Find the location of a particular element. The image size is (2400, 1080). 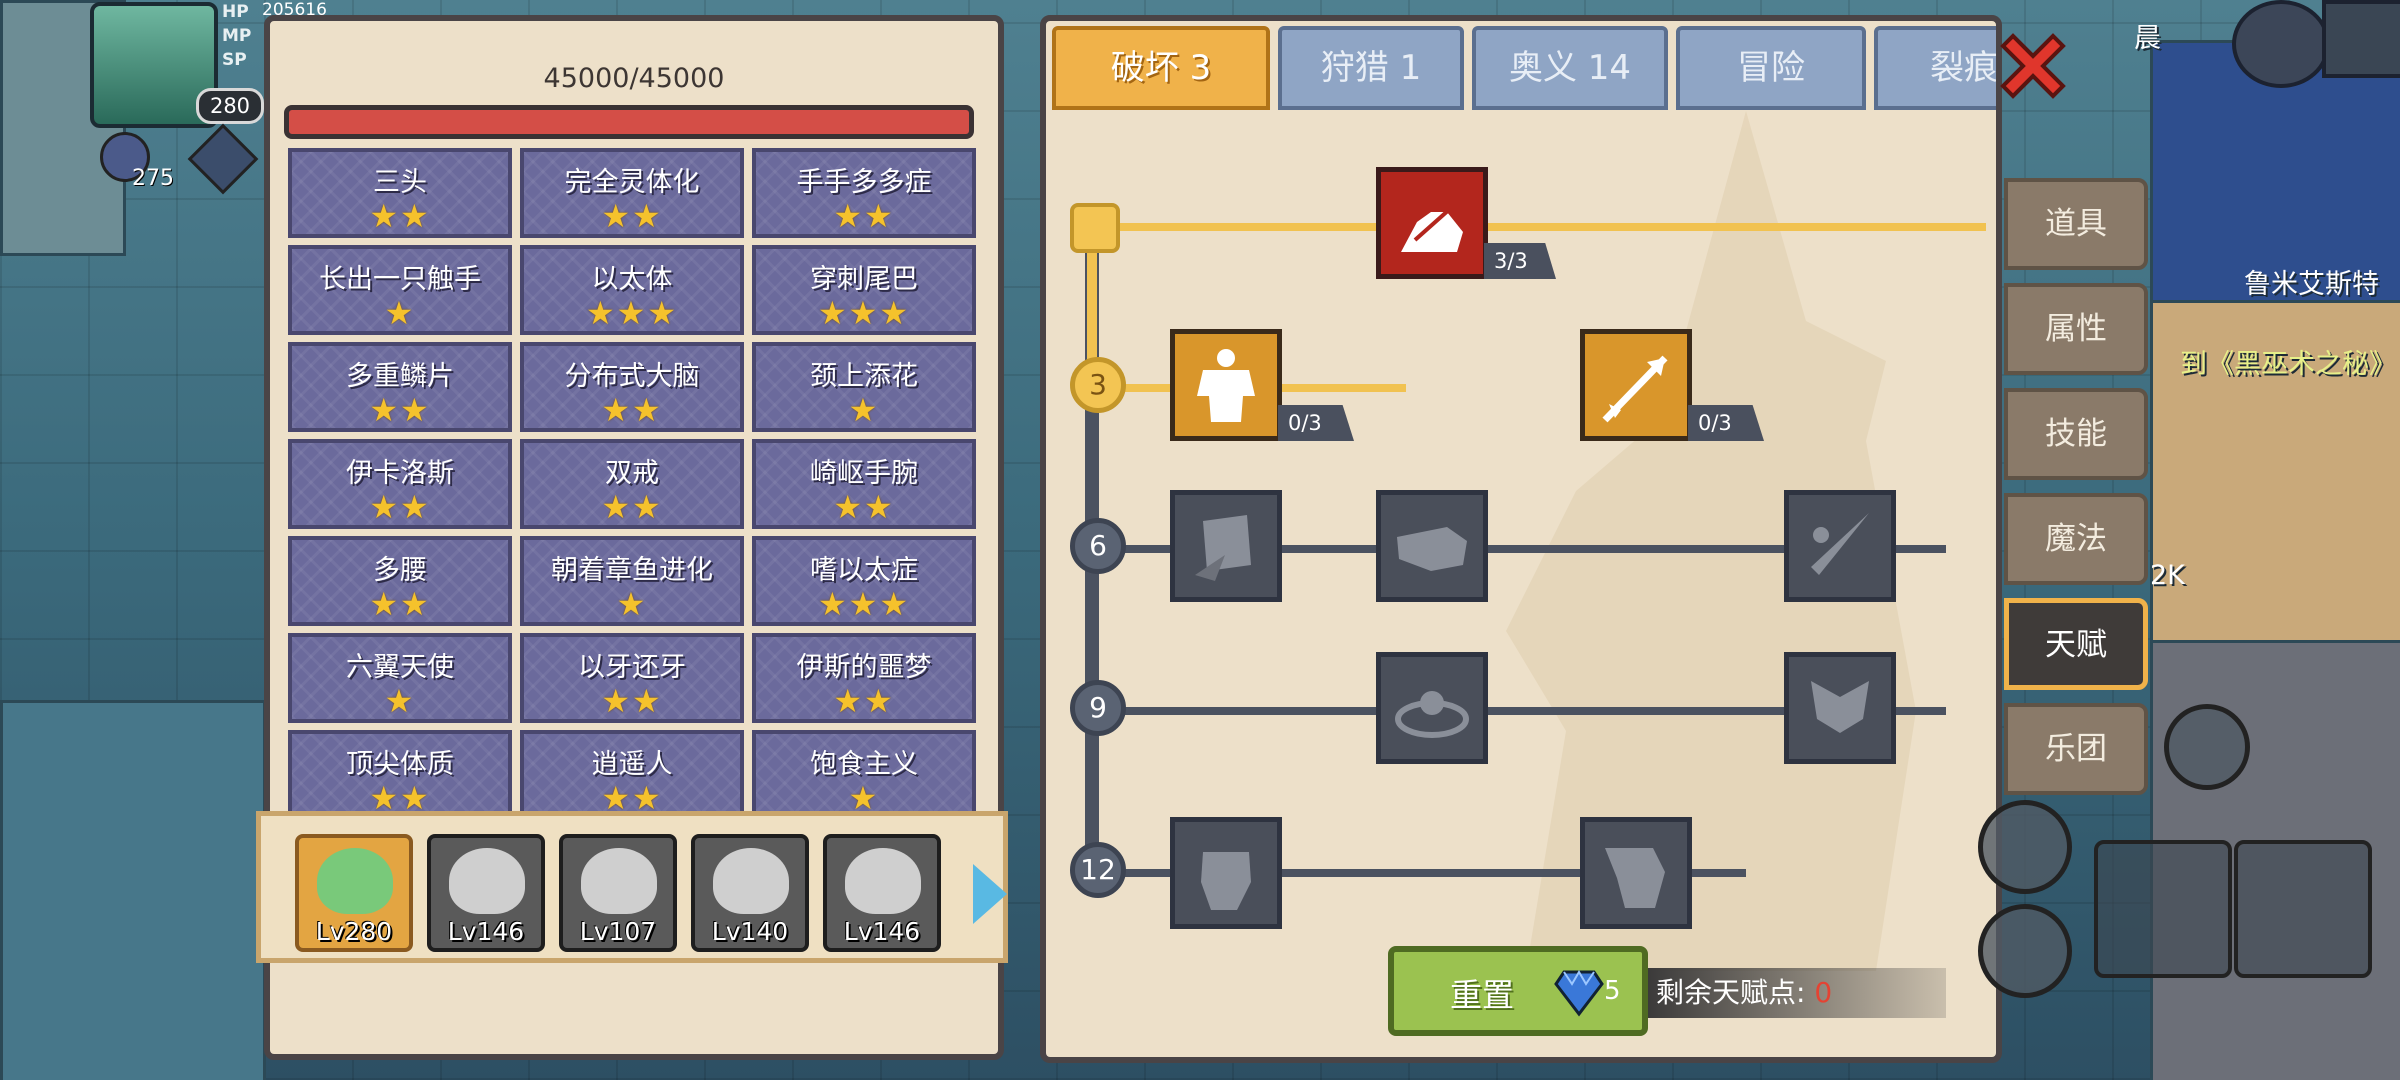

cards-talent is located at coordinates (1226, 546).